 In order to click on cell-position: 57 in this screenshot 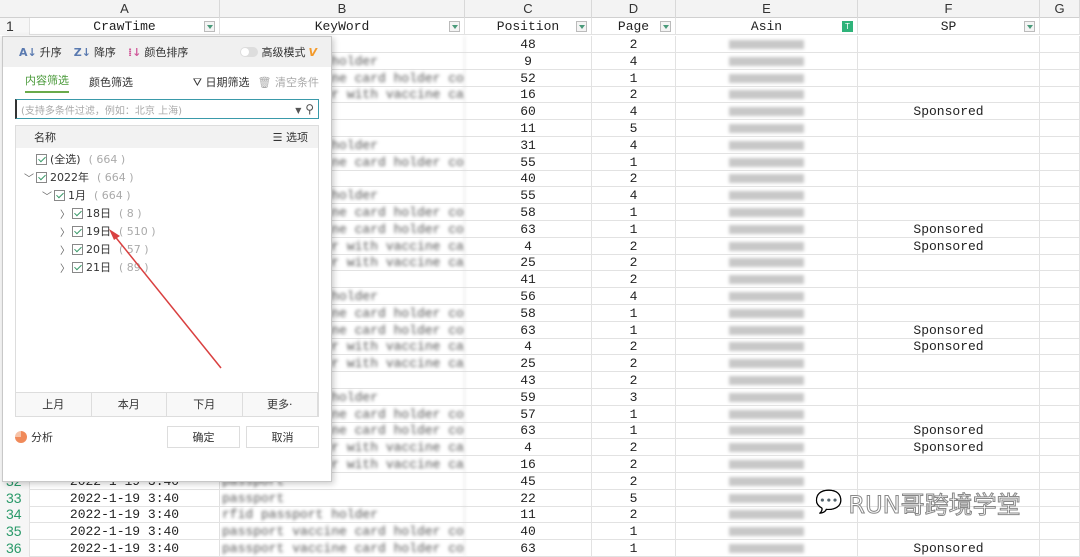, I will do `click(528, 414)`.